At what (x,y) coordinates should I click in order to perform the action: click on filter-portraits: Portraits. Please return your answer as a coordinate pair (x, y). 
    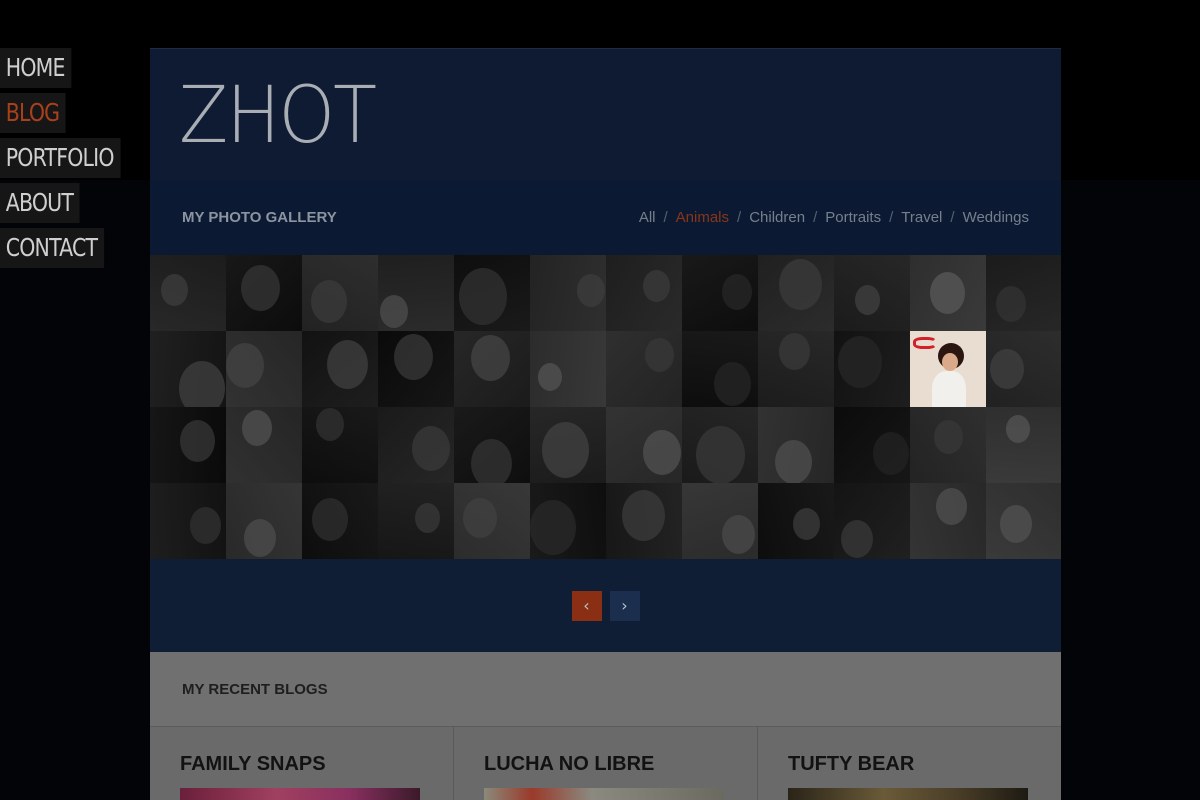
    Looking at the image, I should click on (853, 217).